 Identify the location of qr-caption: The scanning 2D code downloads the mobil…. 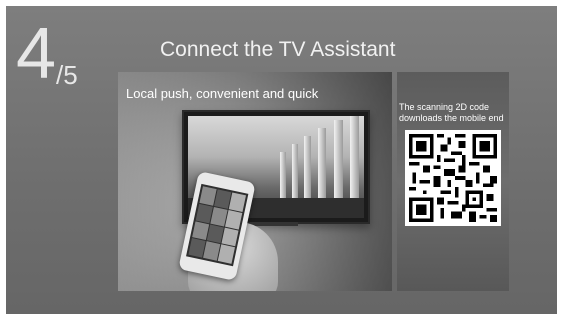
(454, 113).